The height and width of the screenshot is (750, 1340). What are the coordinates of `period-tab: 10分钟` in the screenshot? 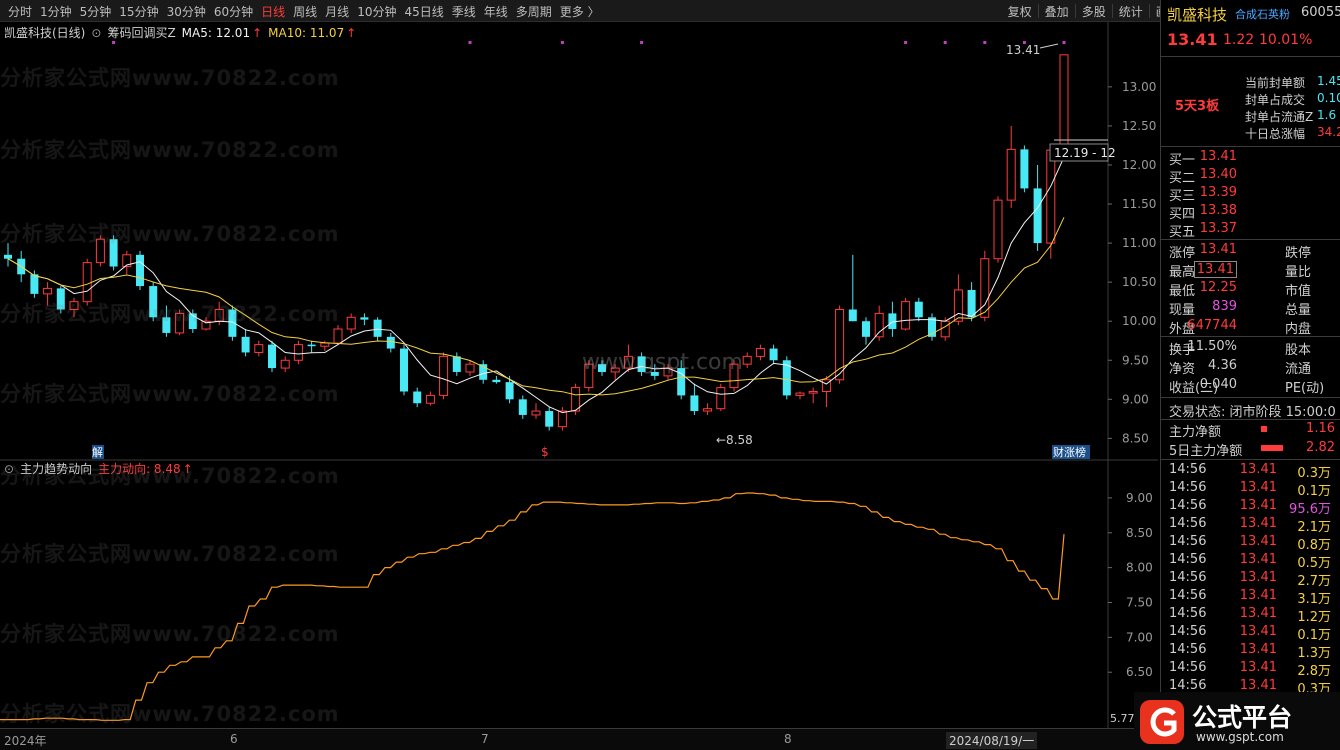 It's located at (376, 11).